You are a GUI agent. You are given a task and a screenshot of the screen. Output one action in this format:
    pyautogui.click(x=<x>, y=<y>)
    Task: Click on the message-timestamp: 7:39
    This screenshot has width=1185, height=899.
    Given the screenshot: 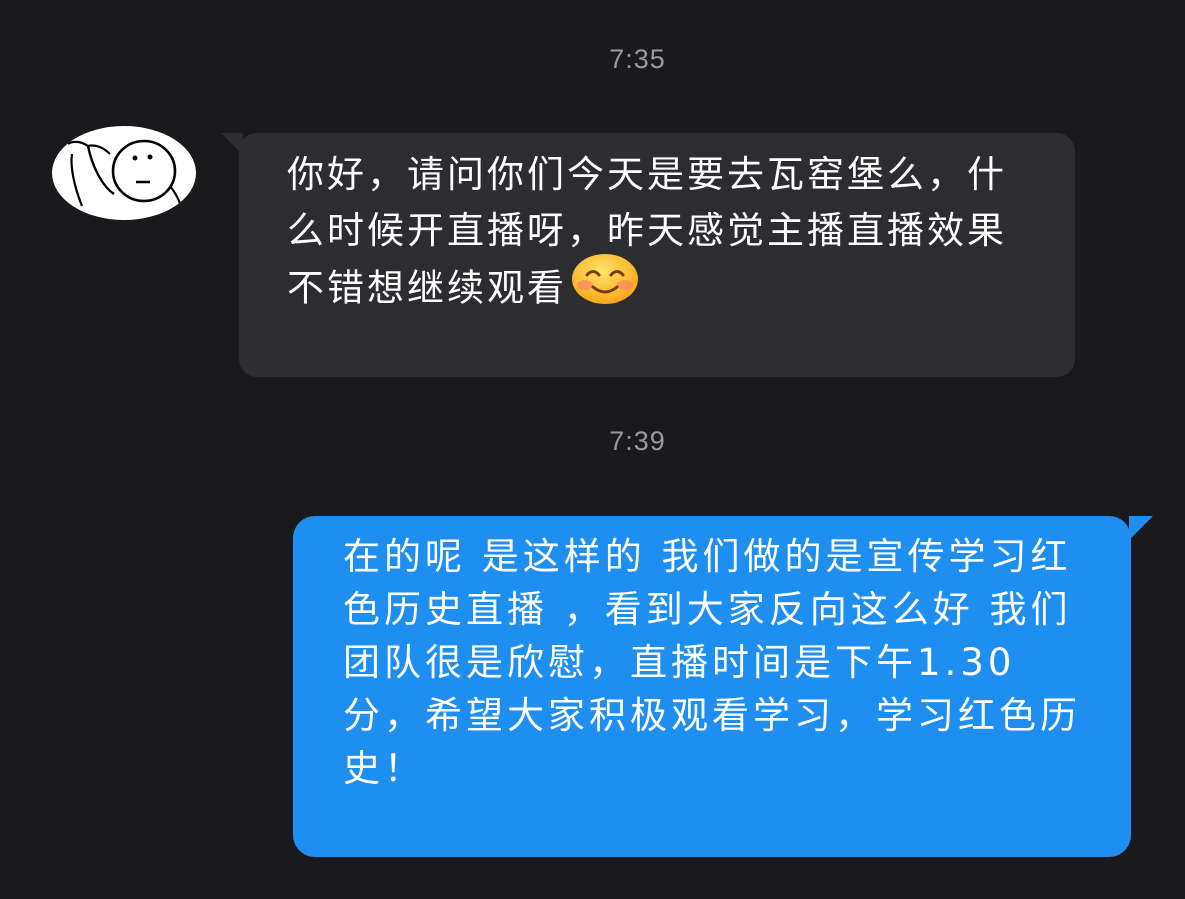 What is the action you would take?
    pyautogui.click(x=637, y=441)
    